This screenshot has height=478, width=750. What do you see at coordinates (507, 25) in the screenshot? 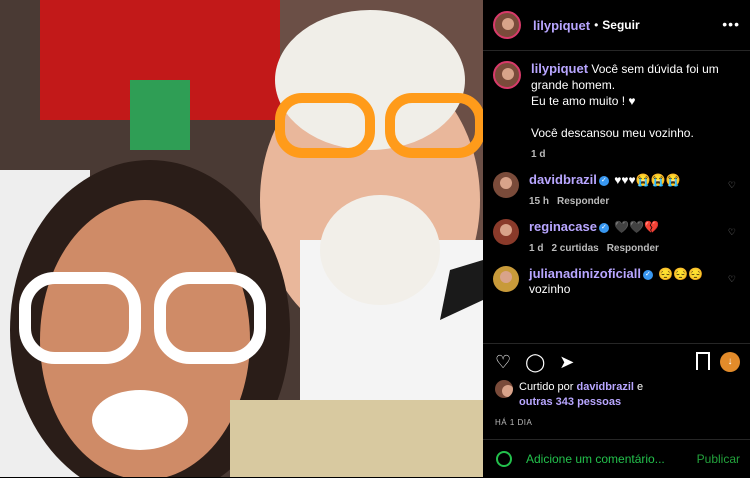
I see `author-avatar` at bounding box center [507, 25].